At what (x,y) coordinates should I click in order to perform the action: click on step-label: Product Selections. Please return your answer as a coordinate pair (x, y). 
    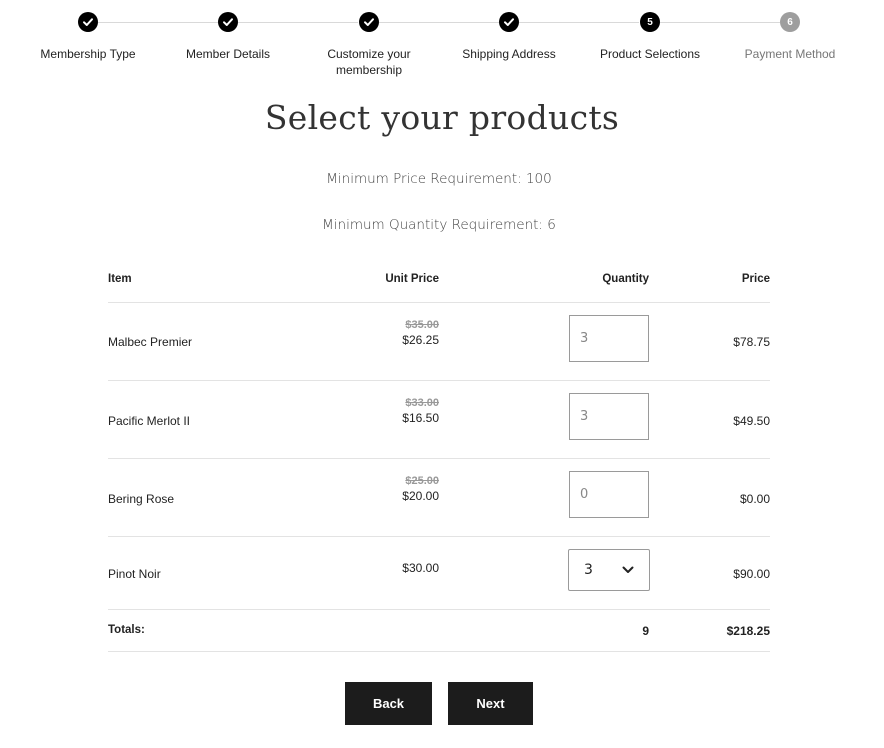
    Looking at the image, I should click on (650, 54).